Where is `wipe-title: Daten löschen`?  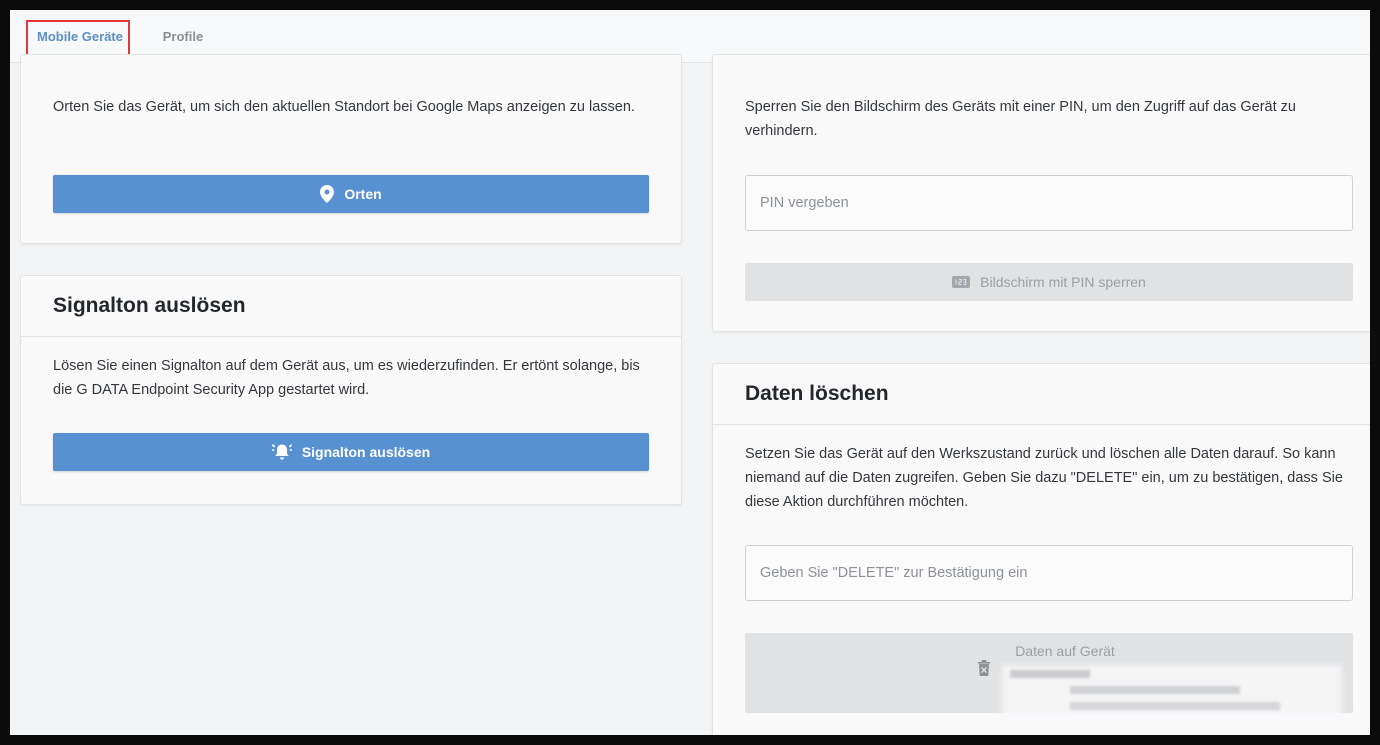 wipe-title: Daten löschen is located at coordinates (817, 393).